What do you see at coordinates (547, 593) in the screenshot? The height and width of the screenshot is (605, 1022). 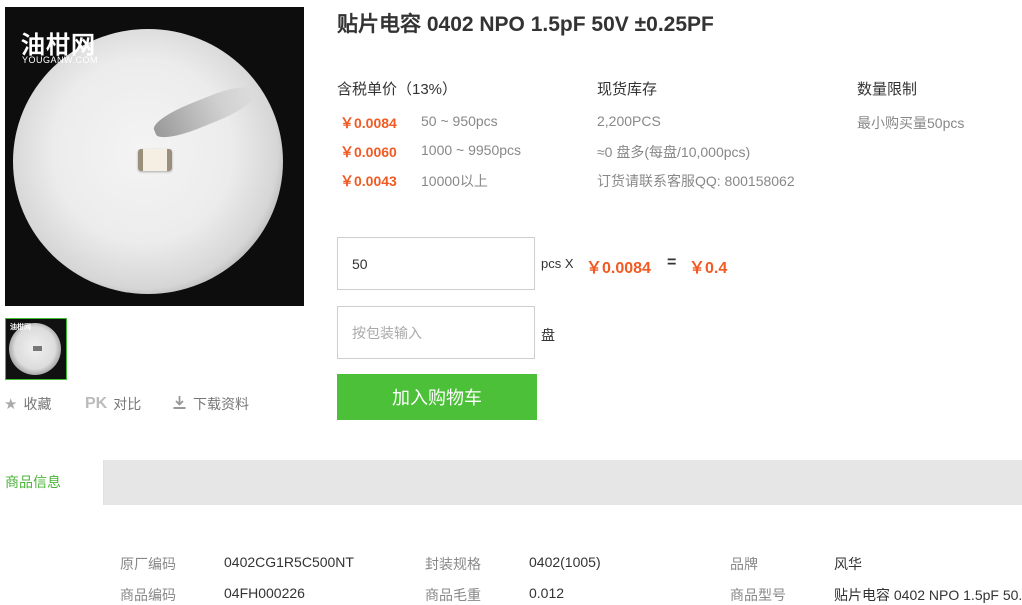 I see `spec-value: 0.012` at bounding box center [547, 593].